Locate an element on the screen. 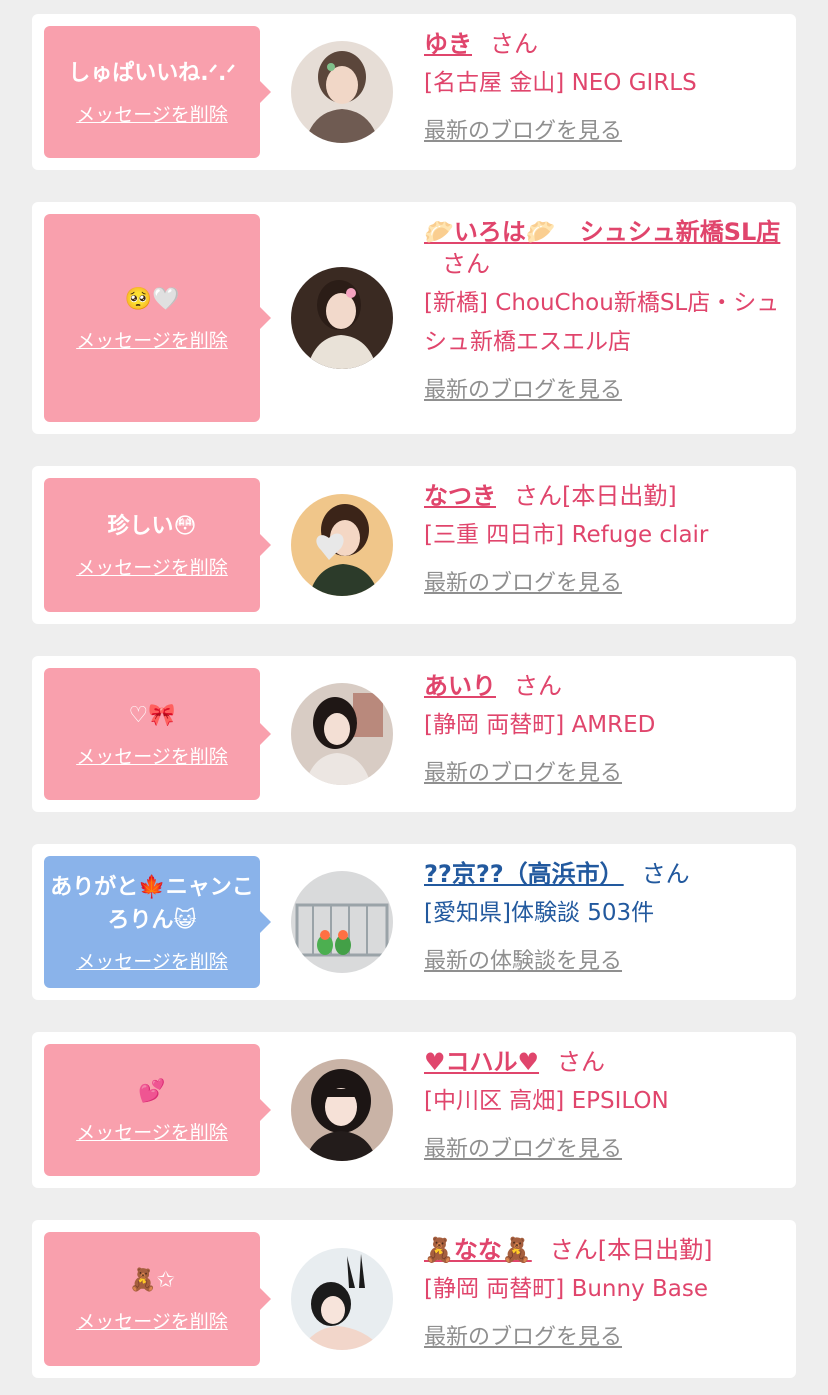 The width and height of the screenshot is (828, 1395). name-line: ♥コハル♥ さん is located at coordinates (607, 1062).